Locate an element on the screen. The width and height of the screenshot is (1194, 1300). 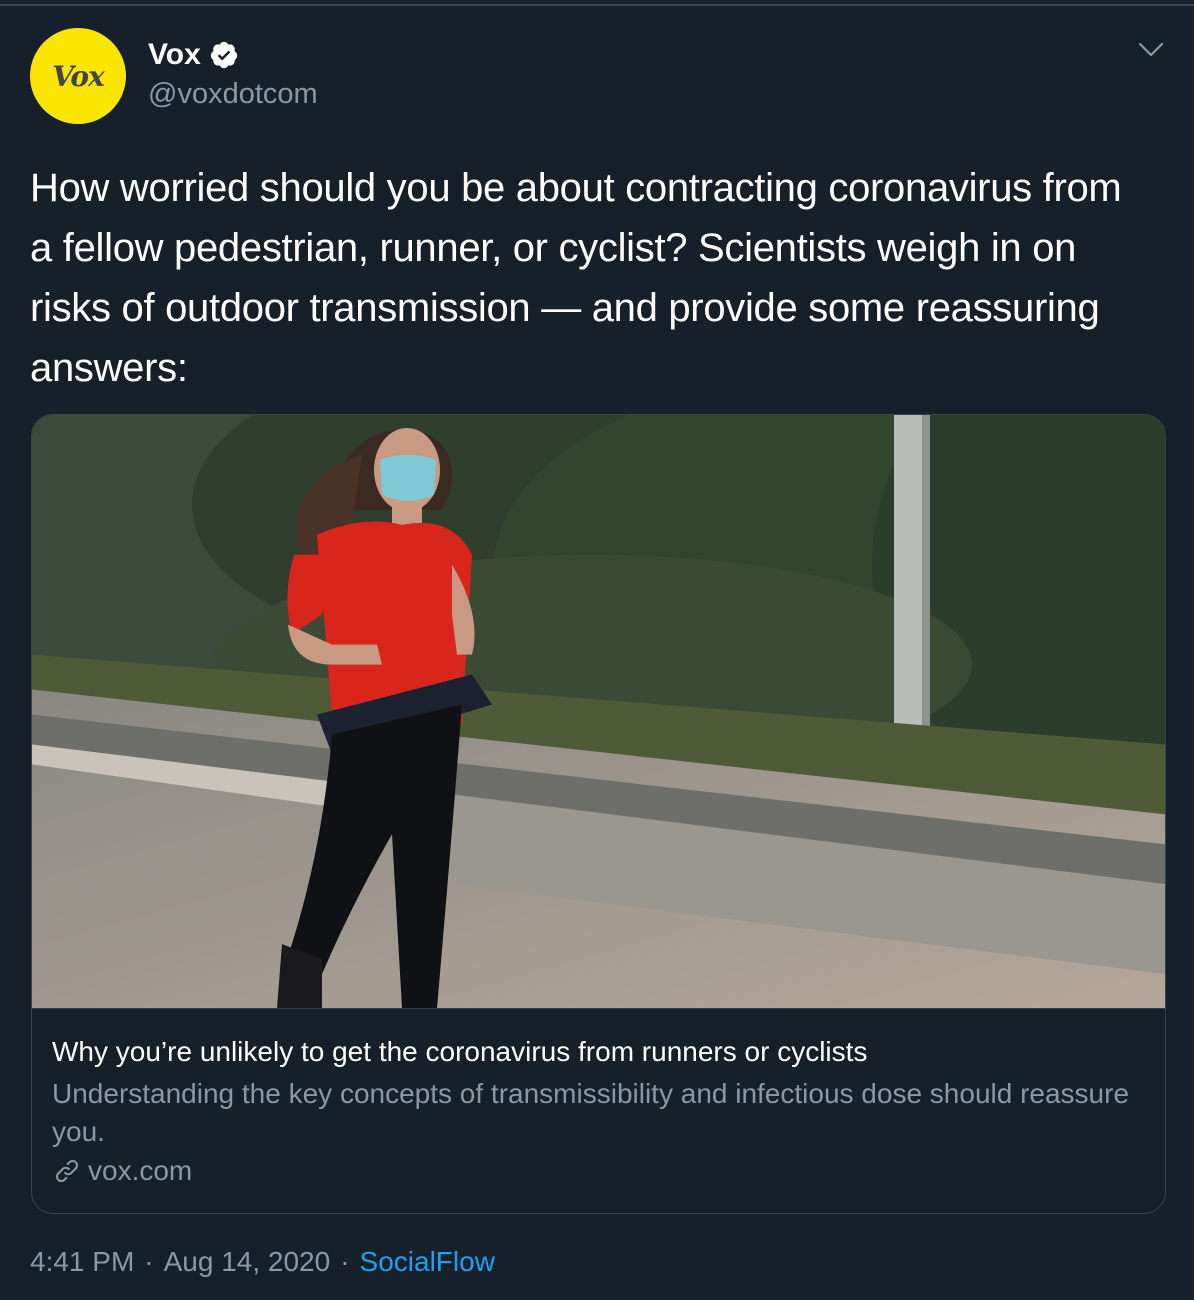
card-domain-text: vox.com is located at coordinates (140, 1170).